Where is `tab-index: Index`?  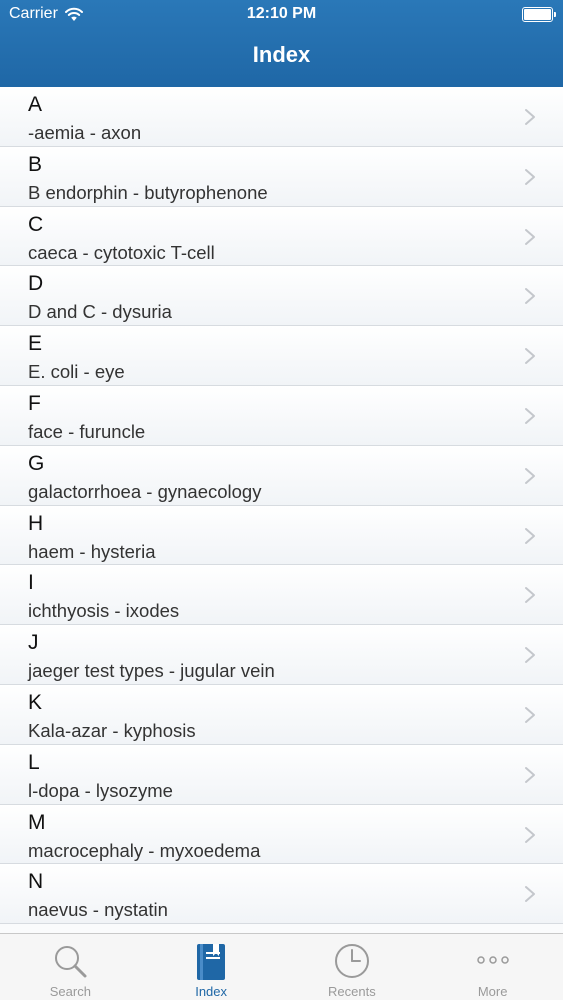 tab-index: Index is located at coordinates (211, 967).